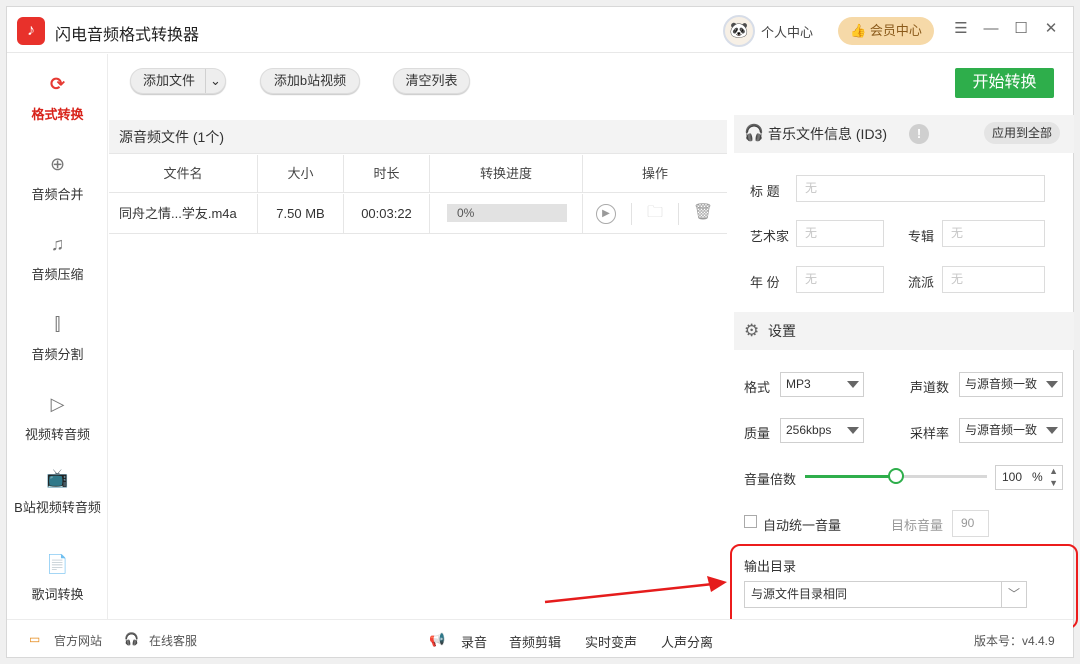 The image size is (1080, 664). What do you see at coordinates (993, 279) in the screenshot?
I see `genre-field: 无` at bounding box center [993, 279].